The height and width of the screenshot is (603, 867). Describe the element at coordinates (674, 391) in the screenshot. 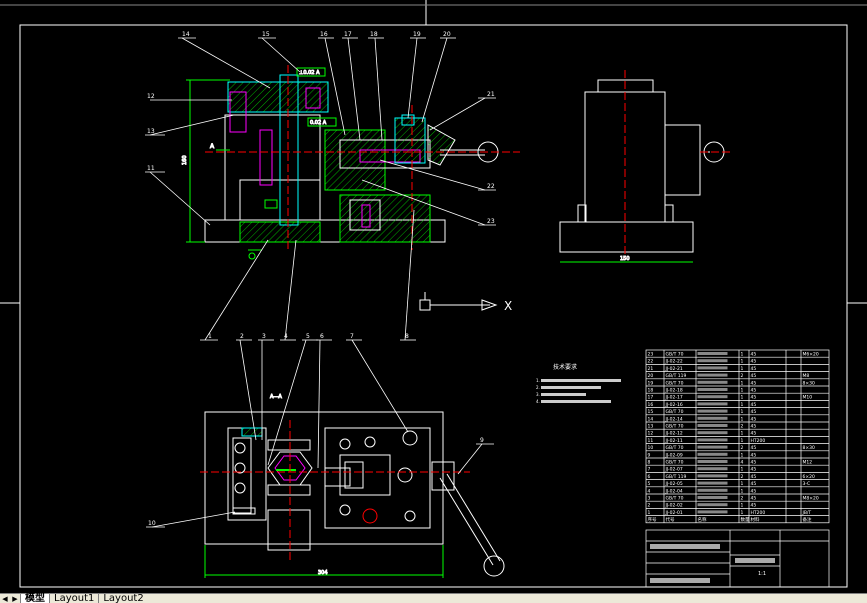

I see `bom-cell: JJ-02-18` at that location.